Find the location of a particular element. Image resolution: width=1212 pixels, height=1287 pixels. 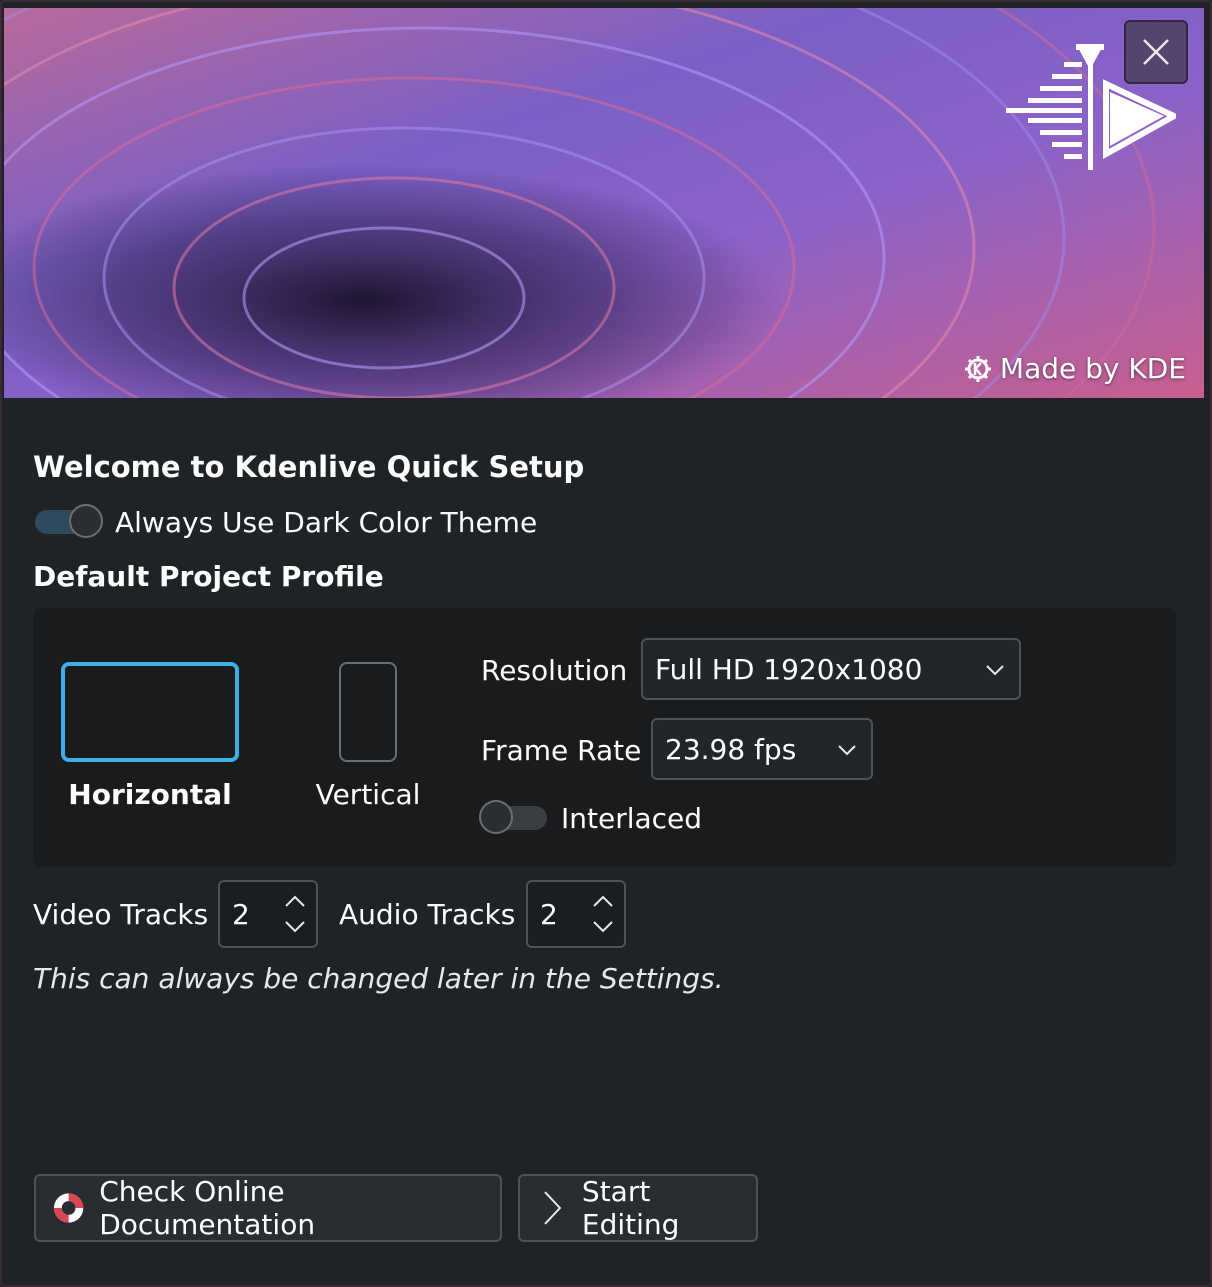

vertical-option: Vertical is located at coordinates (368, 736).